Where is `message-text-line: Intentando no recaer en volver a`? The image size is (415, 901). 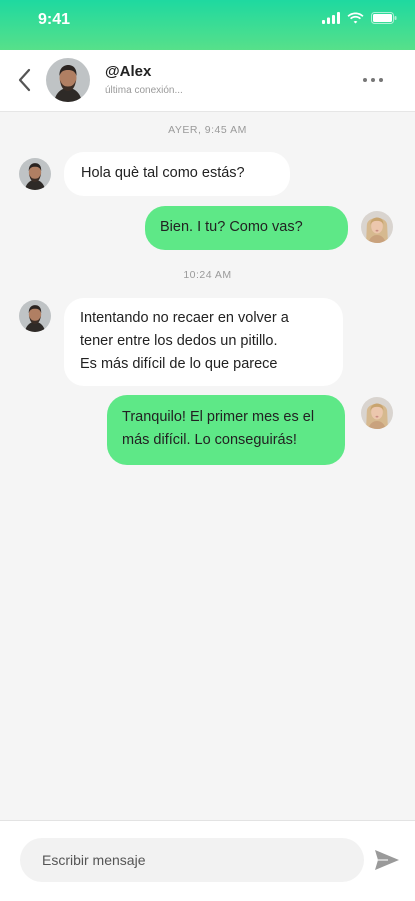 message-text-line: Intentando no recaer en volver a is located at coordinates (184, 318).